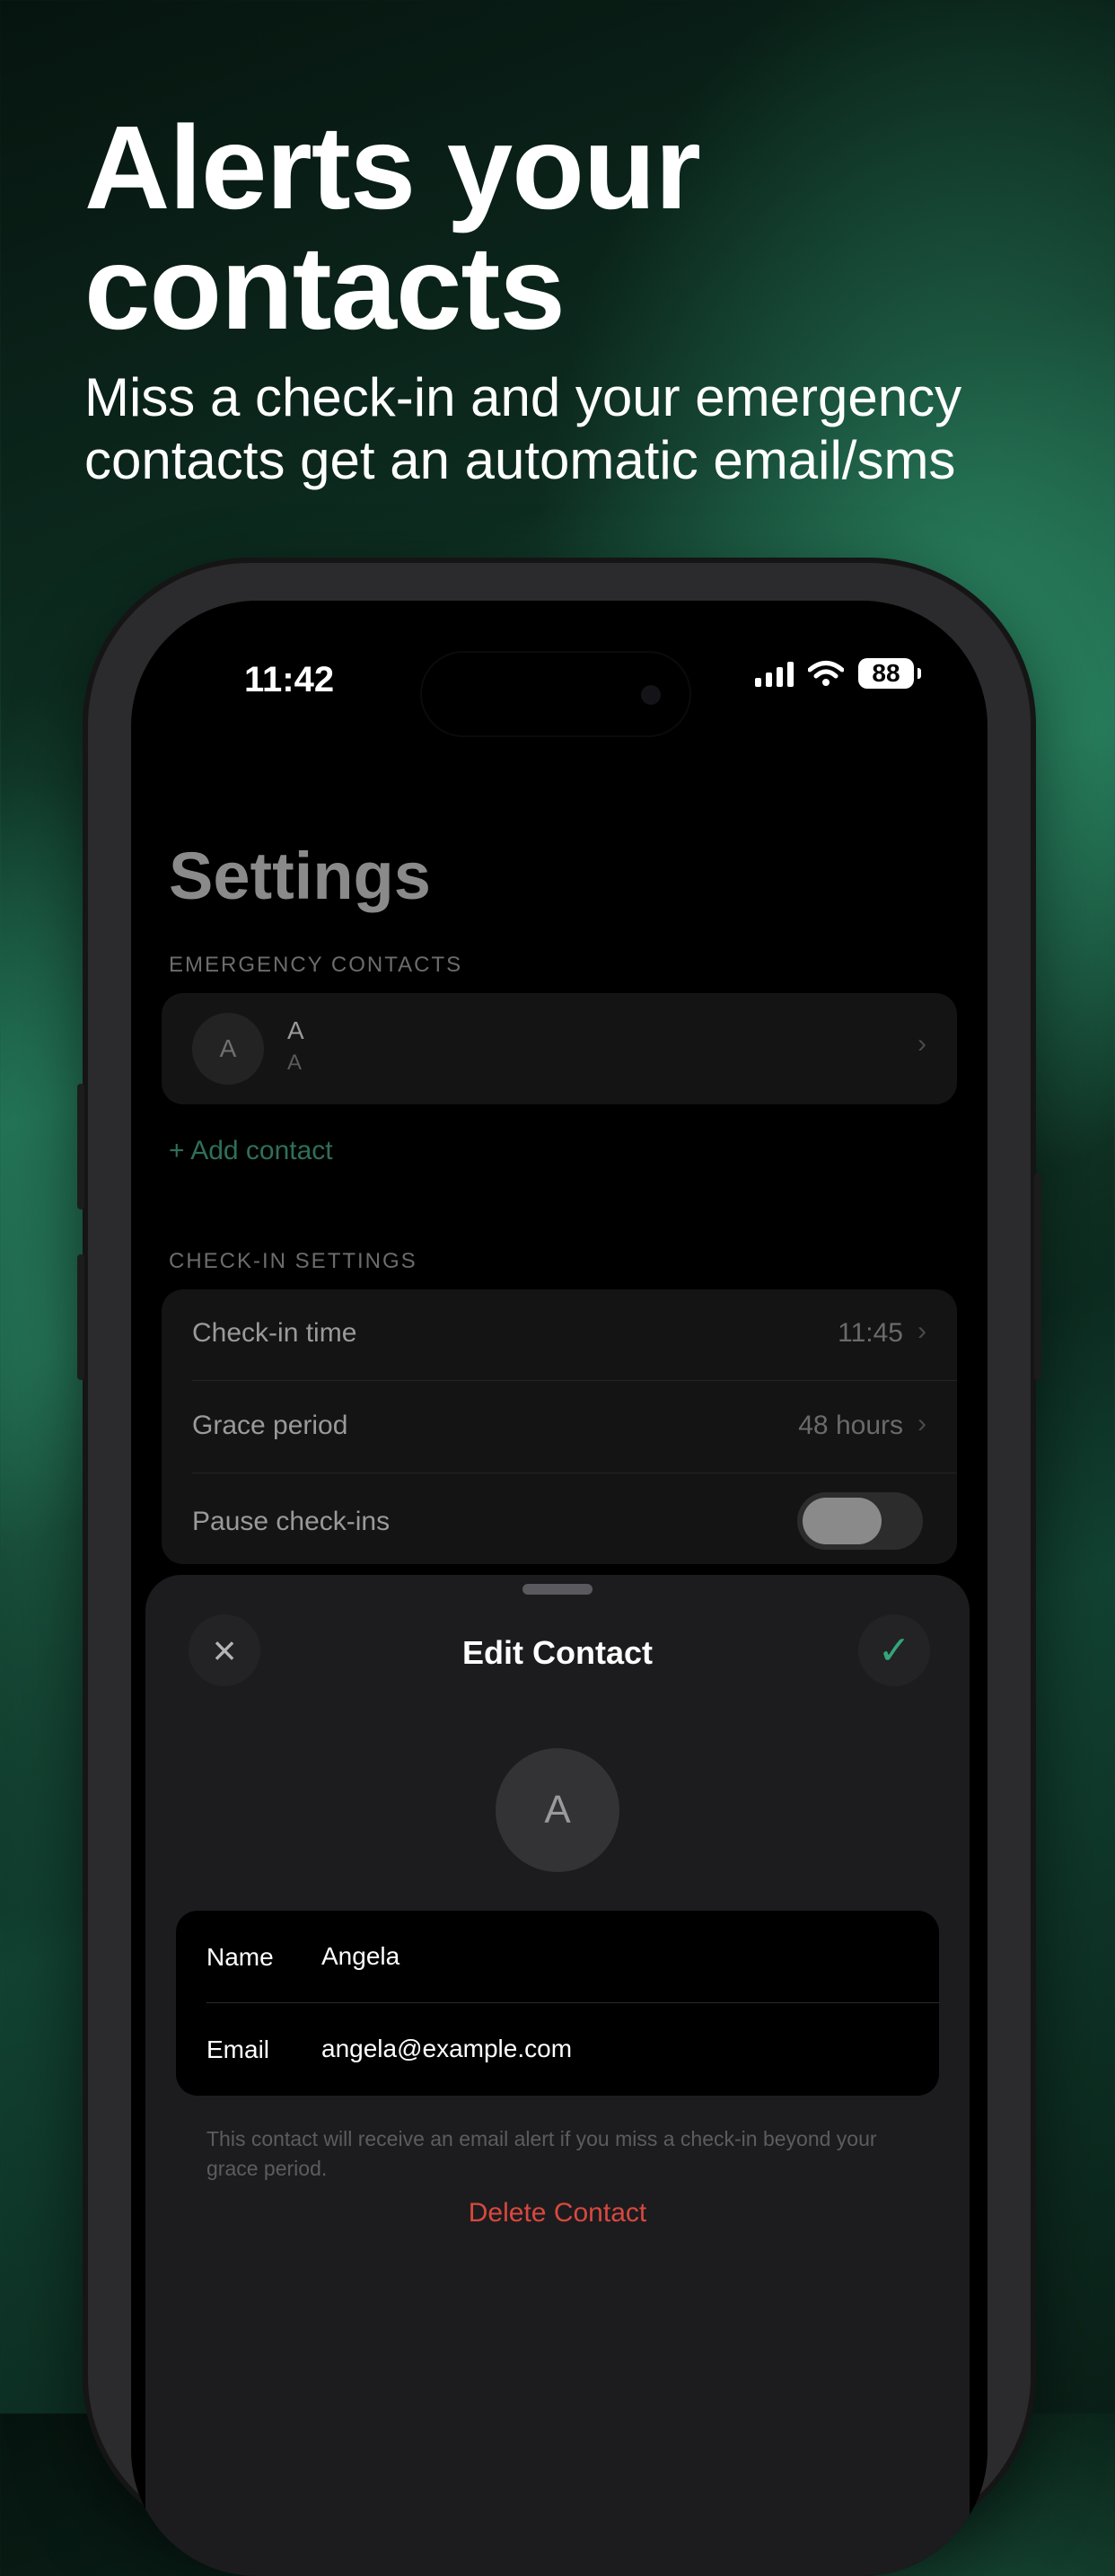 This screenshot has height=2576, width=1115. I want to click on name-field, so click(613, 1957).